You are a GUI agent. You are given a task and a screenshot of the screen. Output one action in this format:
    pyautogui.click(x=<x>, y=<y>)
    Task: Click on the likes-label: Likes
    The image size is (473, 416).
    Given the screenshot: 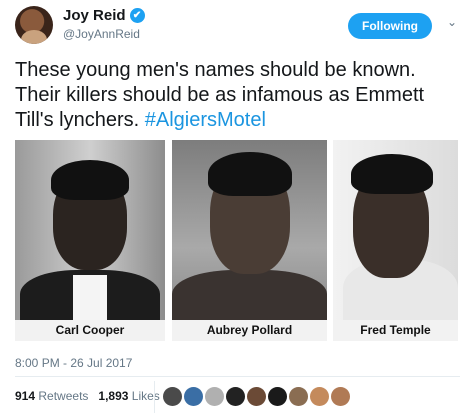 What is the action you would take?
    pyautogui.click(x=145, y=396)
    